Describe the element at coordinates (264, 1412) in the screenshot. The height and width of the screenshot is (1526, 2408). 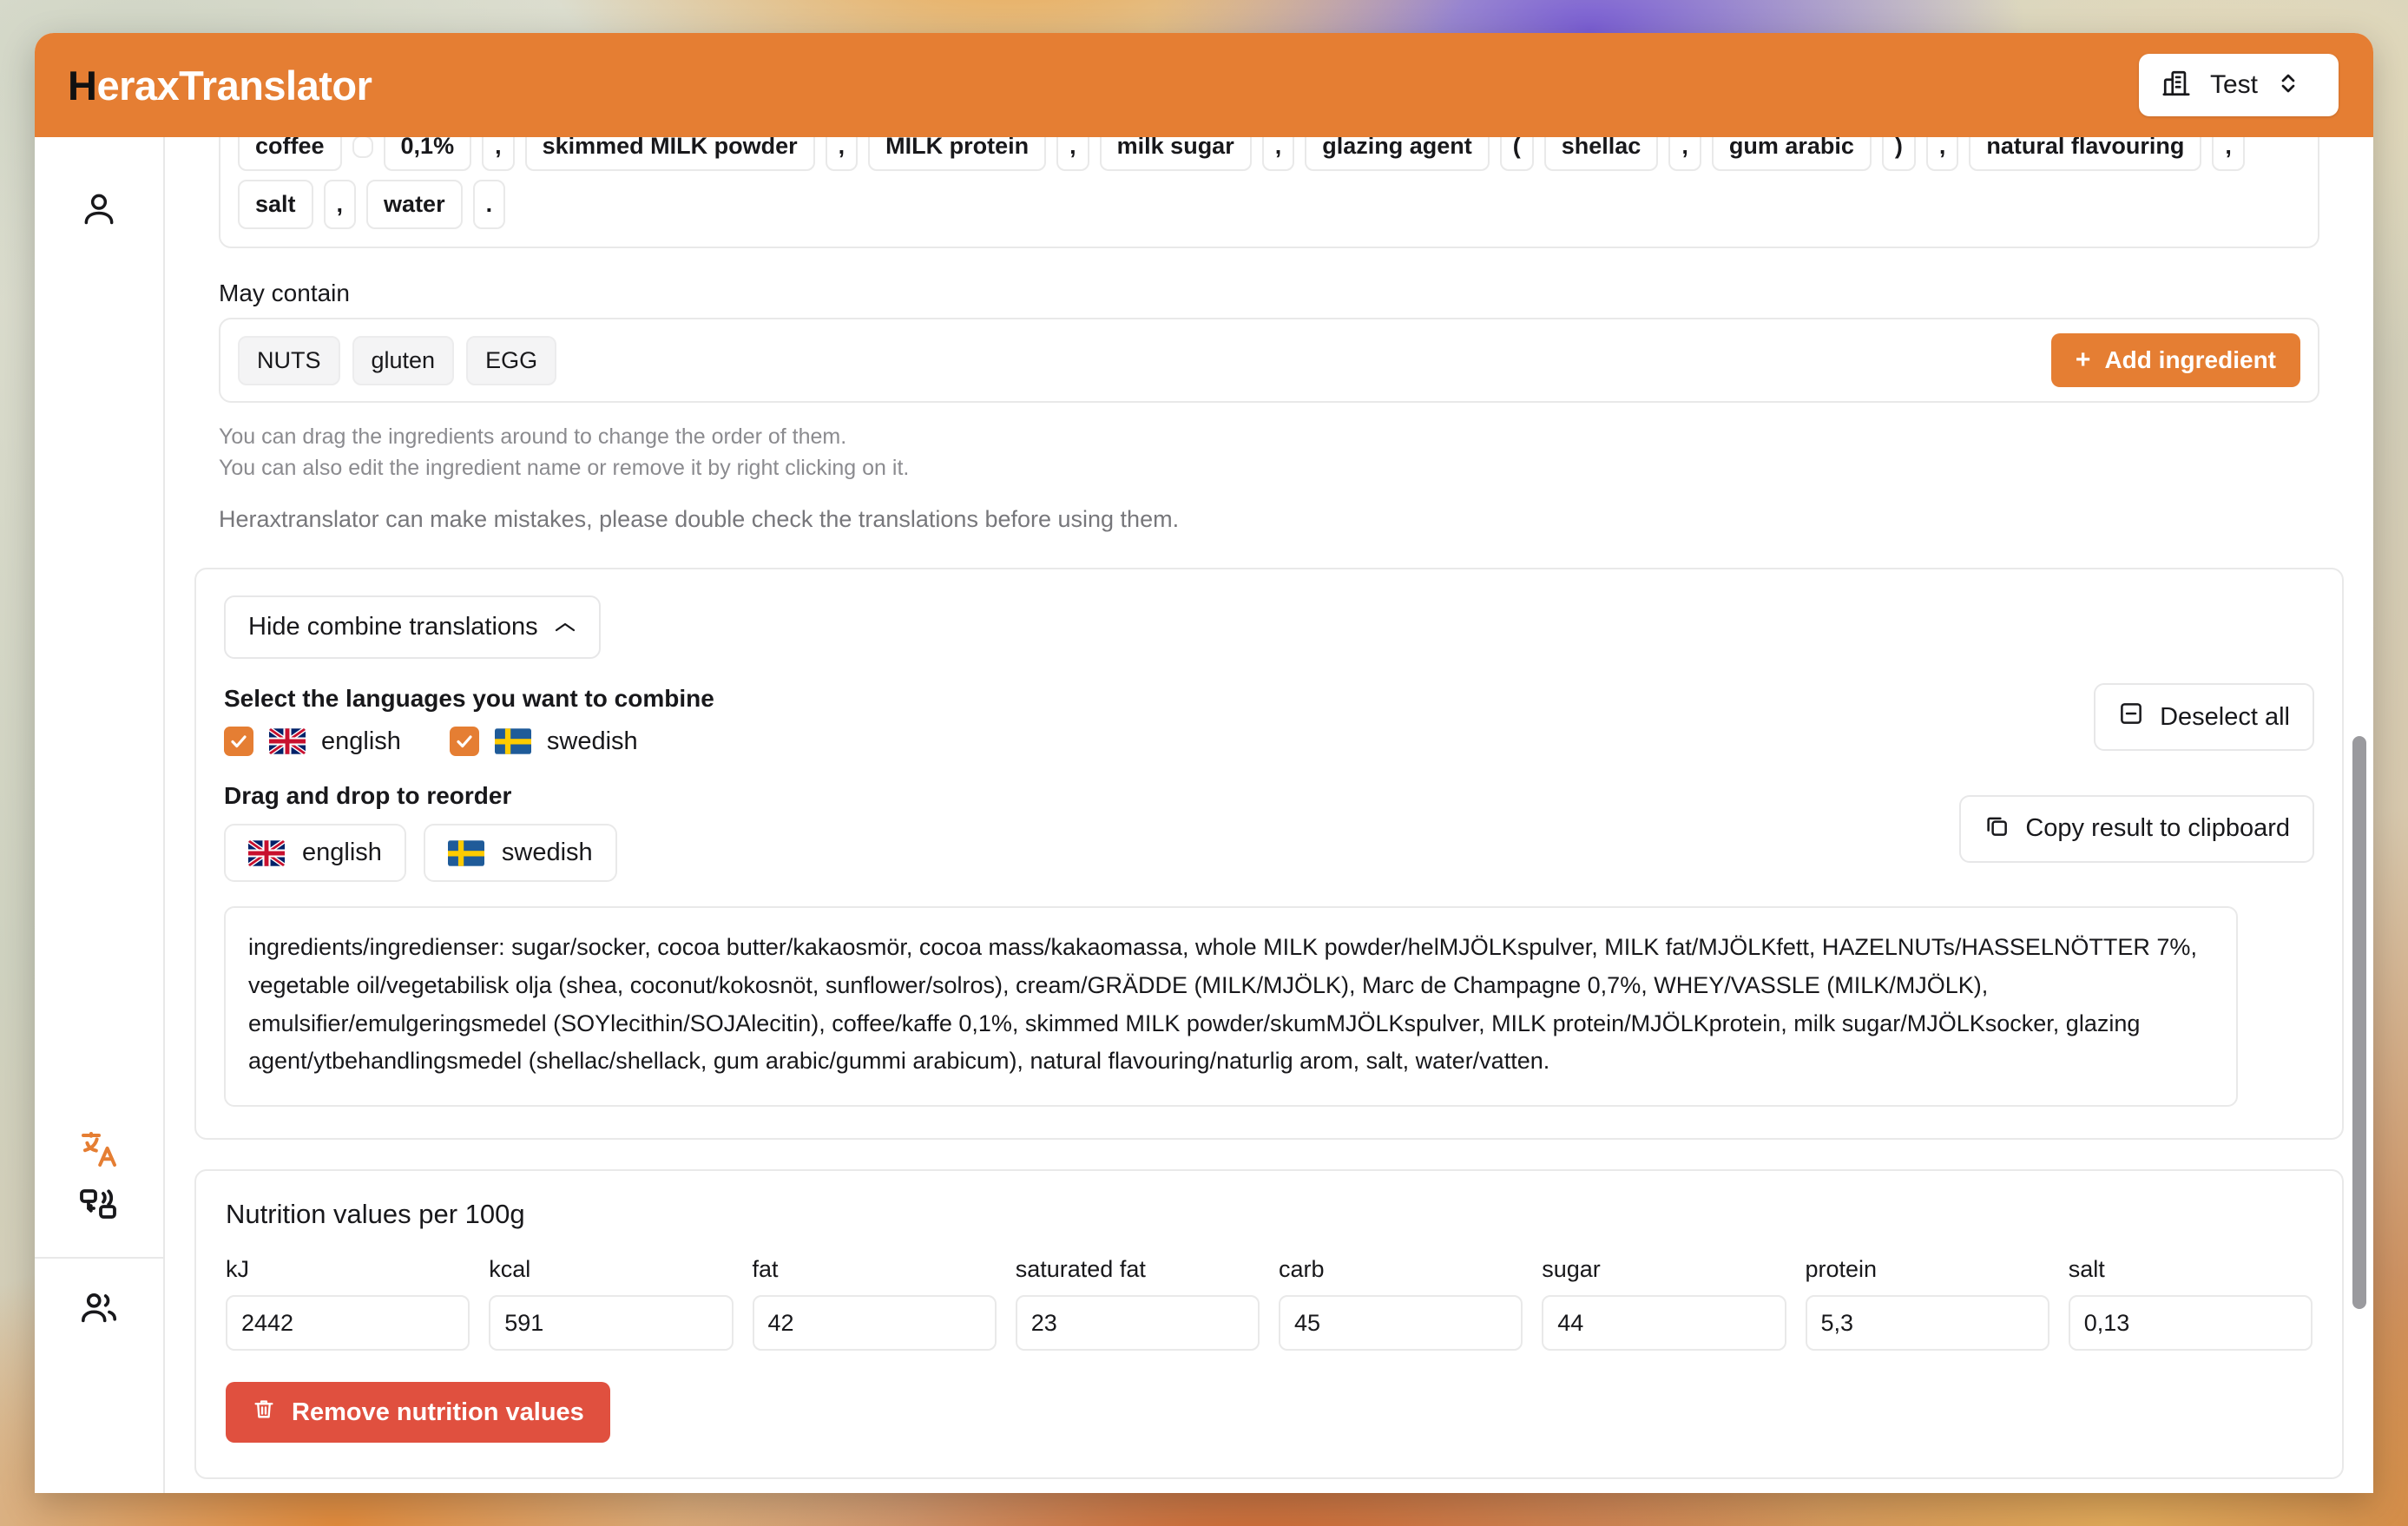
I see `trash-icon` at that location.